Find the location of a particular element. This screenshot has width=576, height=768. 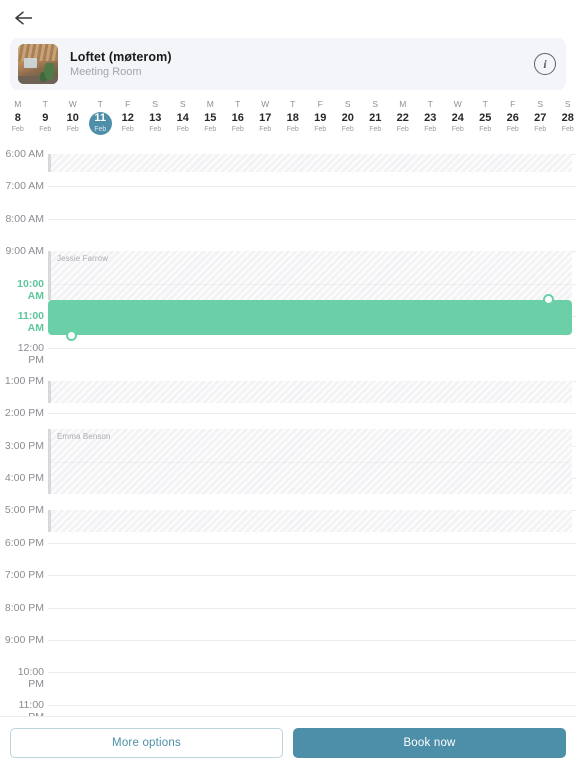

date-cell-15-feb: M 15 Feb is located at coordinates (211, 116).